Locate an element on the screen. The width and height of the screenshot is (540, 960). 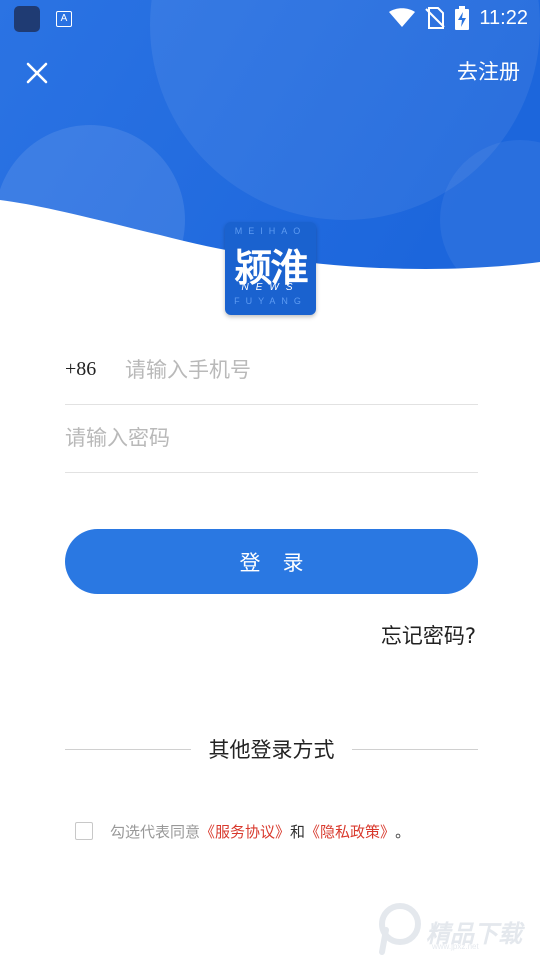
divider-line-right is located at coordinates (415, 749).